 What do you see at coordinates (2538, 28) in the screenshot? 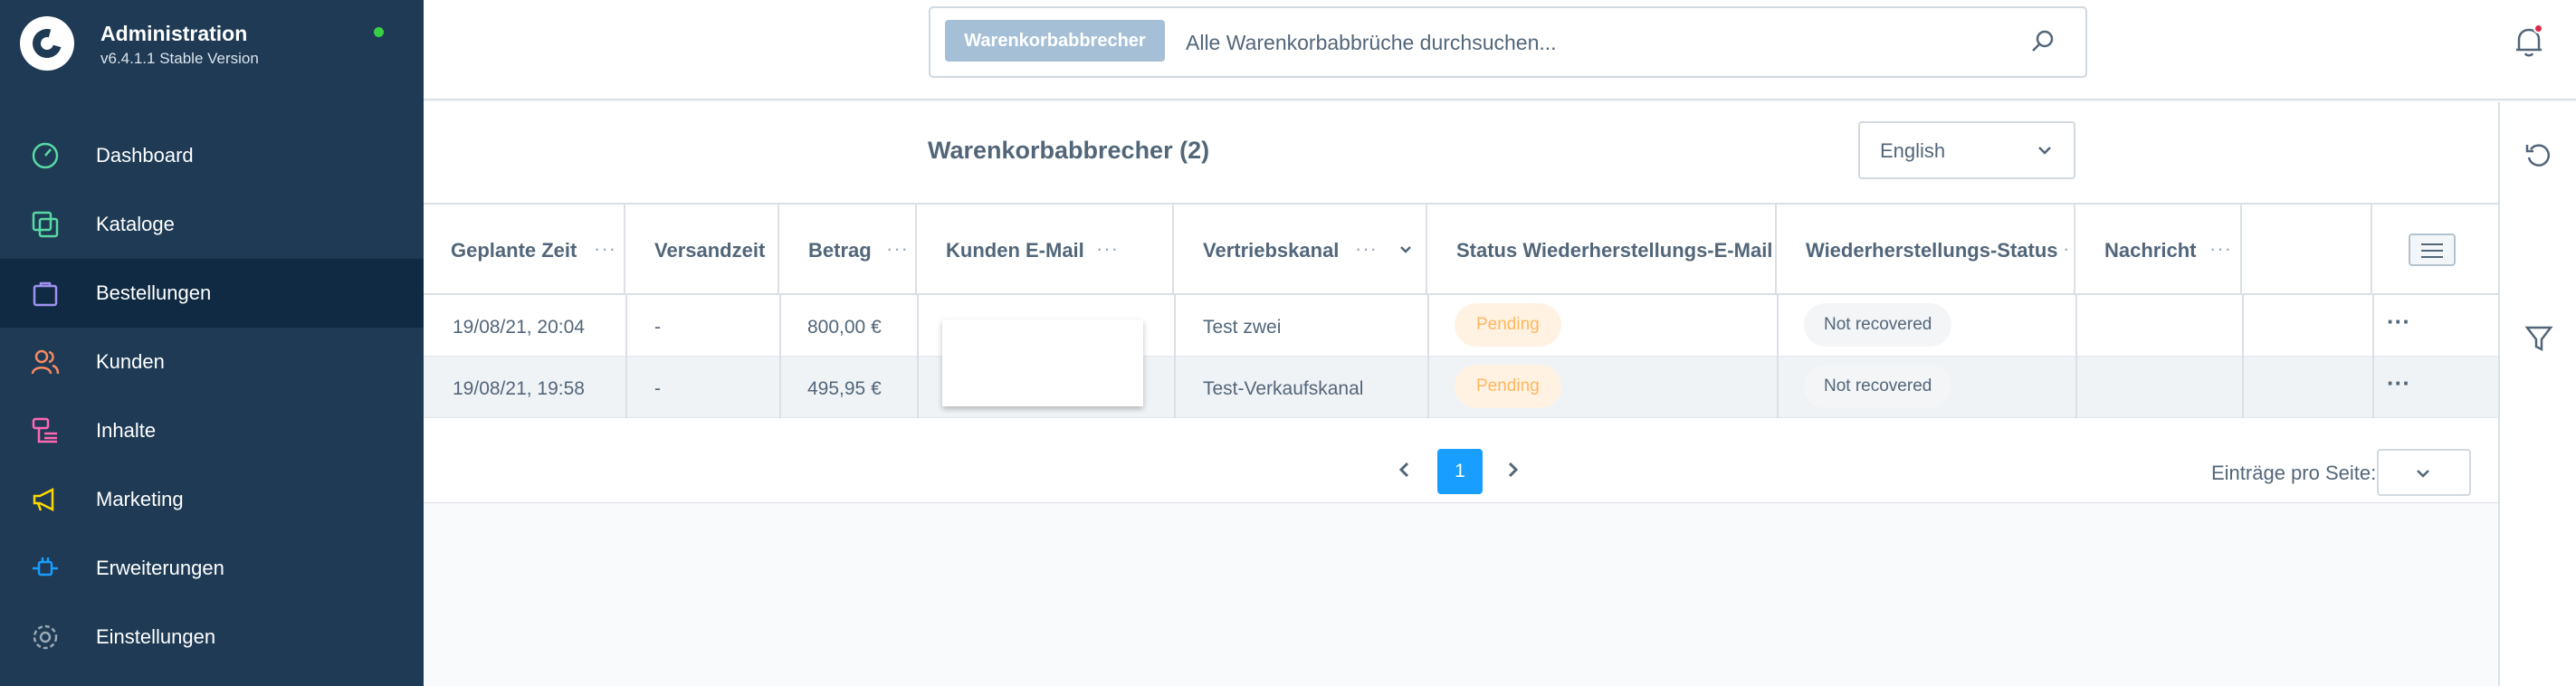
I see `notification-indicator` at bounding box center [2538, 28].